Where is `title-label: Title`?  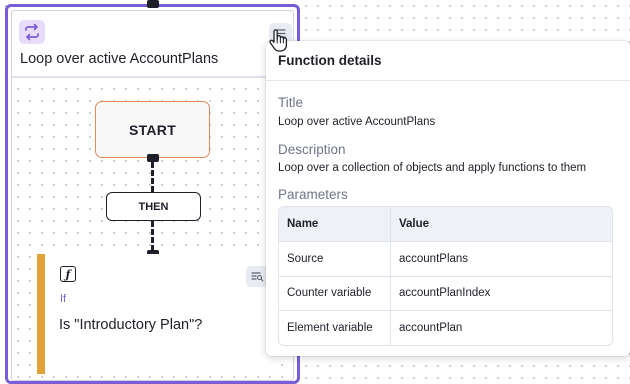
title-label: Title is located at coordinates (291, 102).